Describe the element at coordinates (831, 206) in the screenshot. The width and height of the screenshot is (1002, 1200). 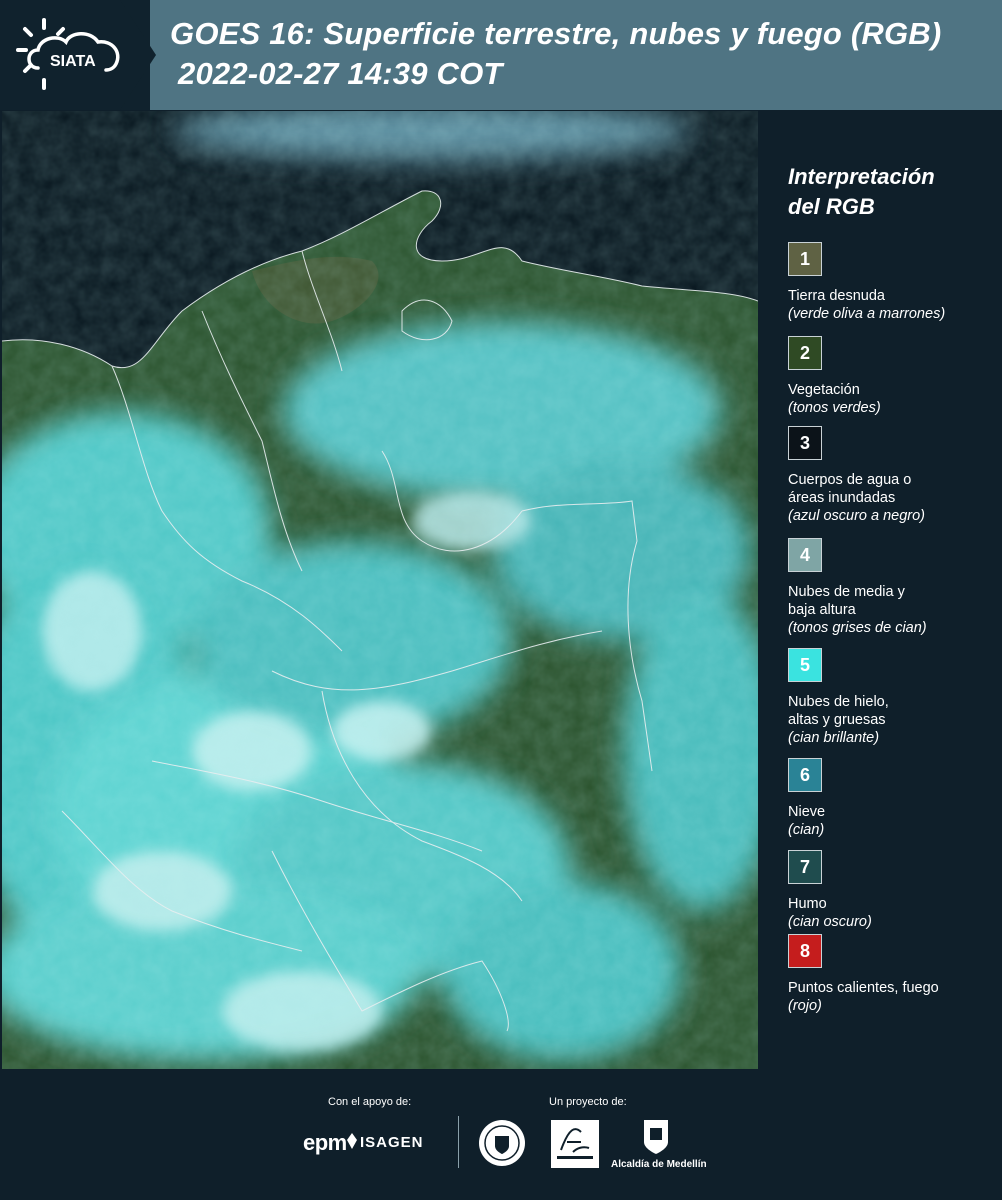
I see `legend-title-line2: del RGB` at that location.